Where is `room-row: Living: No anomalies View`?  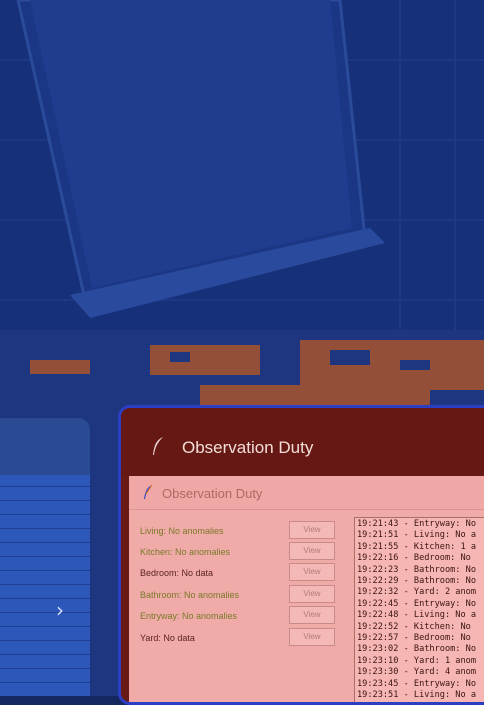 room-row: Living: No anomalies View is located at coordinates (240, 531).